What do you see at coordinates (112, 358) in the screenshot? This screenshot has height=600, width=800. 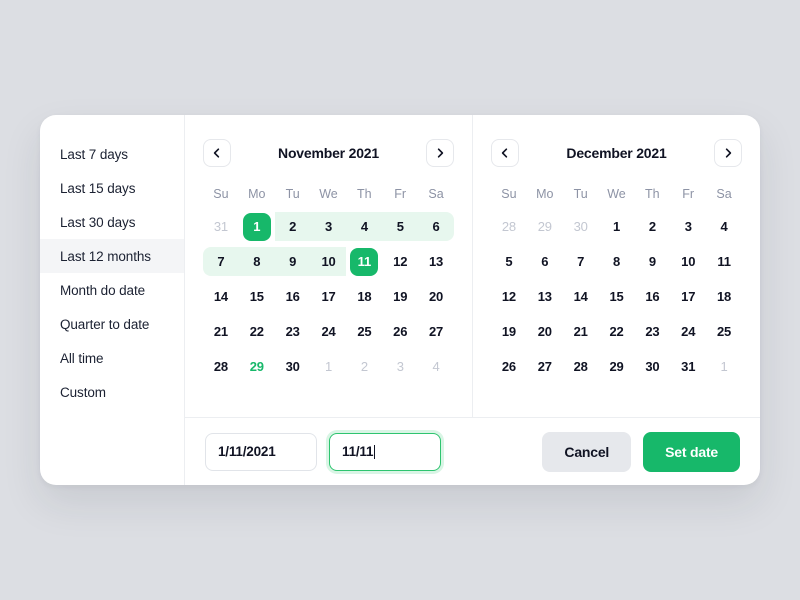 I see `preset-item-all-time: All time` at bounding box center [112, 358].